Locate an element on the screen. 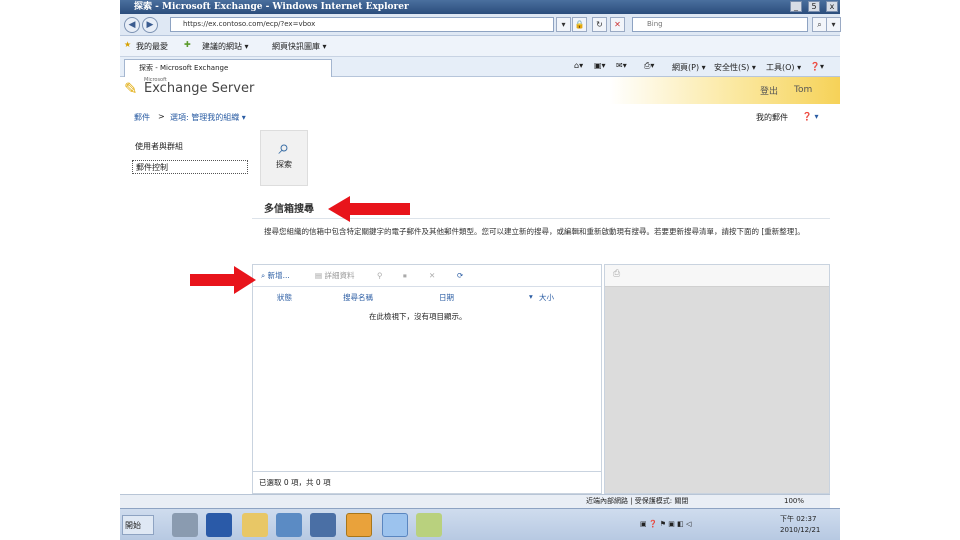 This screenshot has width=960, height=540. server-manager-icon is located at coordinates (185, 525).